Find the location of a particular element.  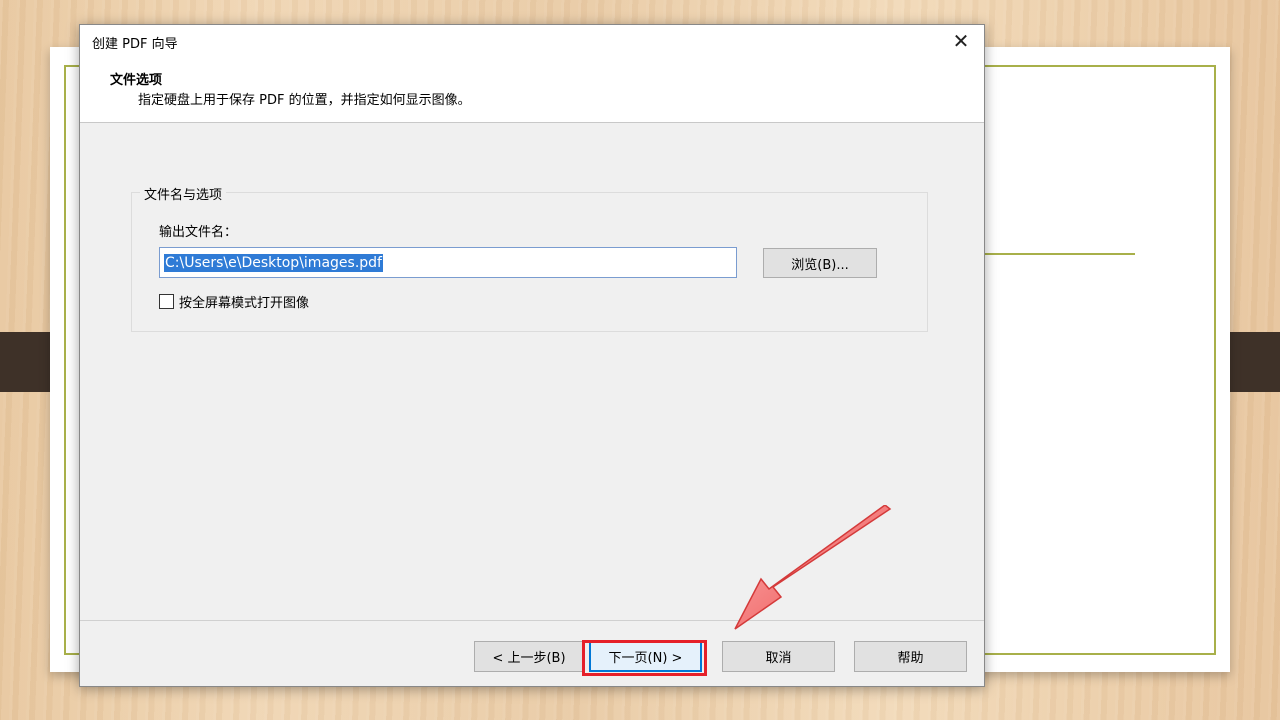

output-filename-label: 输出文件名： is located at coordinates (198, 232).